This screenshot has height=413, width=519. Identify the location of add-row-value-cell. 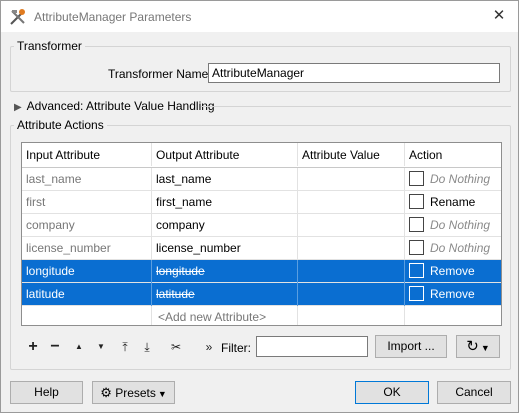
(351, 315).